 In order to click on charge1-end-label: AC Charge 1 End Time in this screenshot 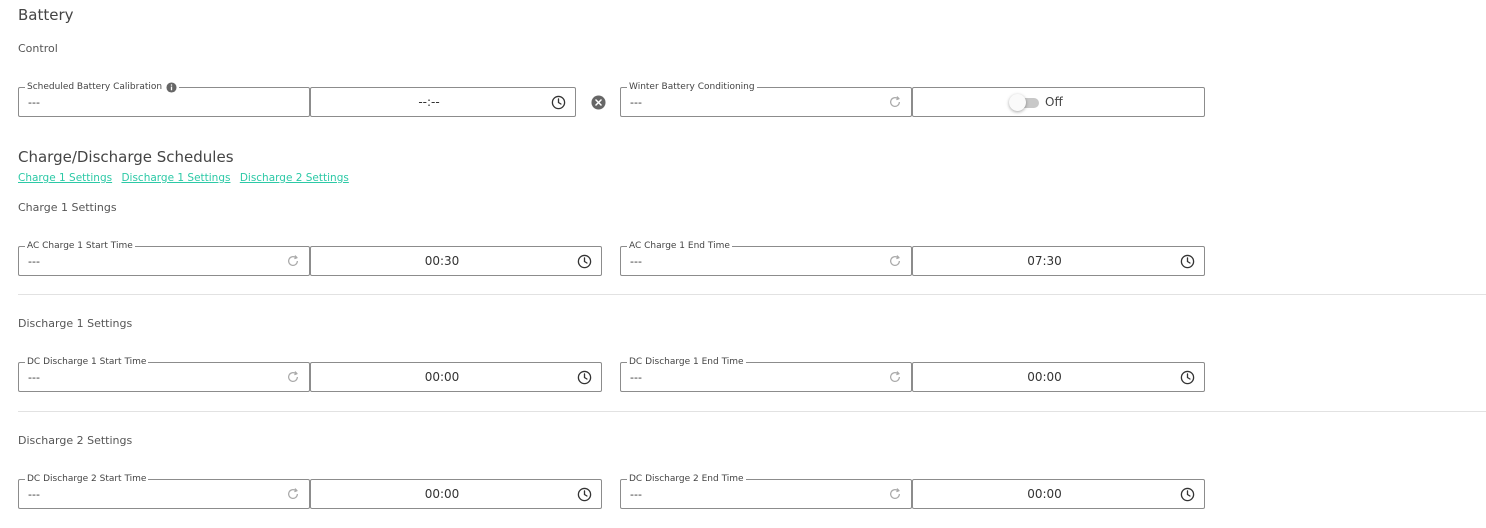, I will do `click(679, 246)`.